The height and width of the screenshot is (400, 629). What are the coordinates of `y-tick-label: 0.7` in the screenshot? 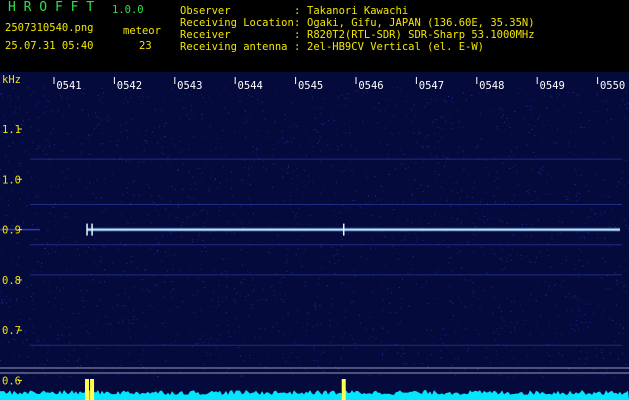 It's located at (11, 331).